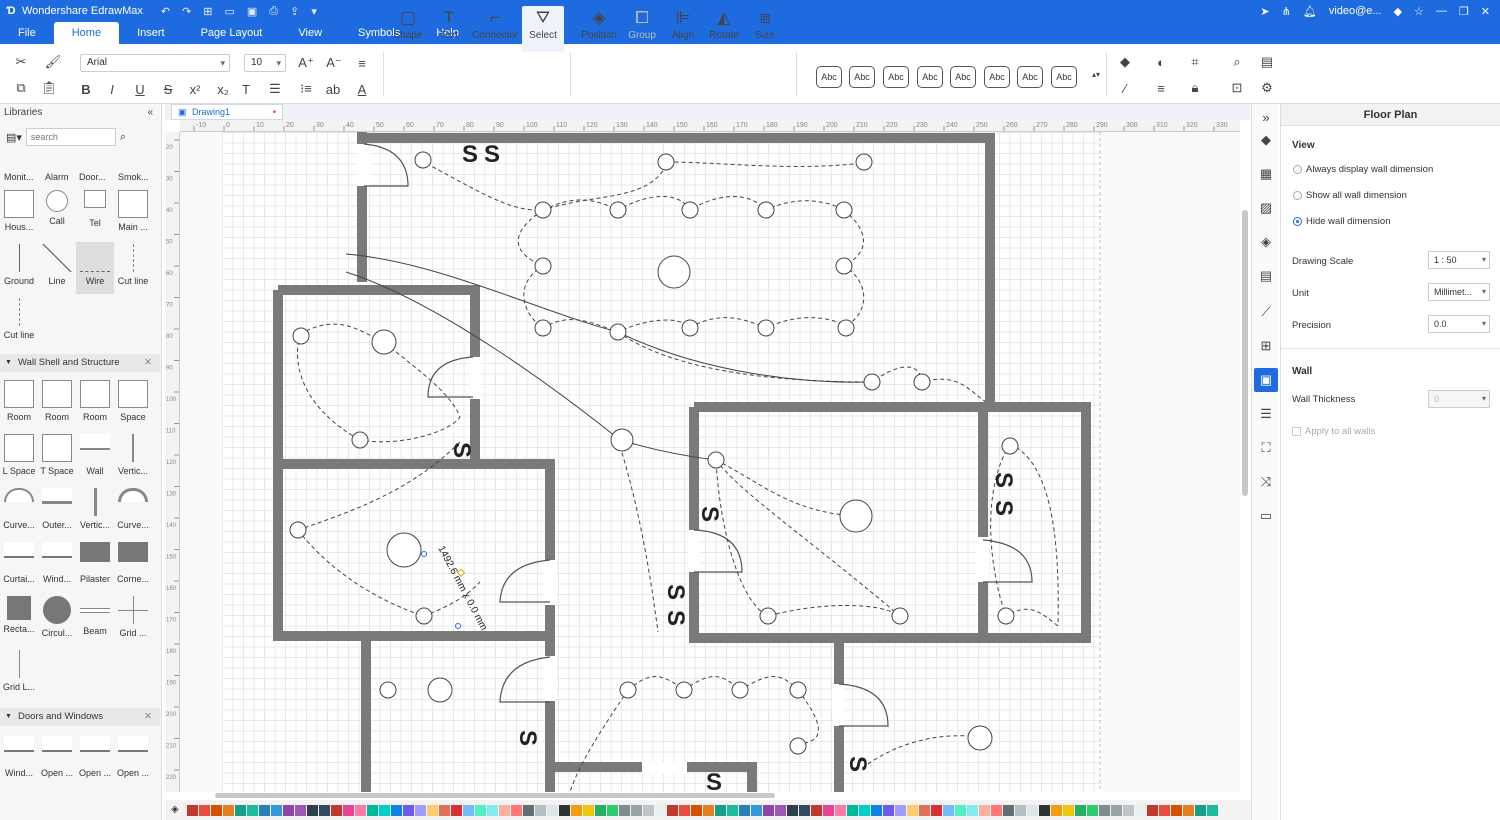 The width and height of the screenshot is (1500, 820). Describe the element at coordinates (148, 717) in the screenshot. I see `close-section-icon: ✕` at that location.